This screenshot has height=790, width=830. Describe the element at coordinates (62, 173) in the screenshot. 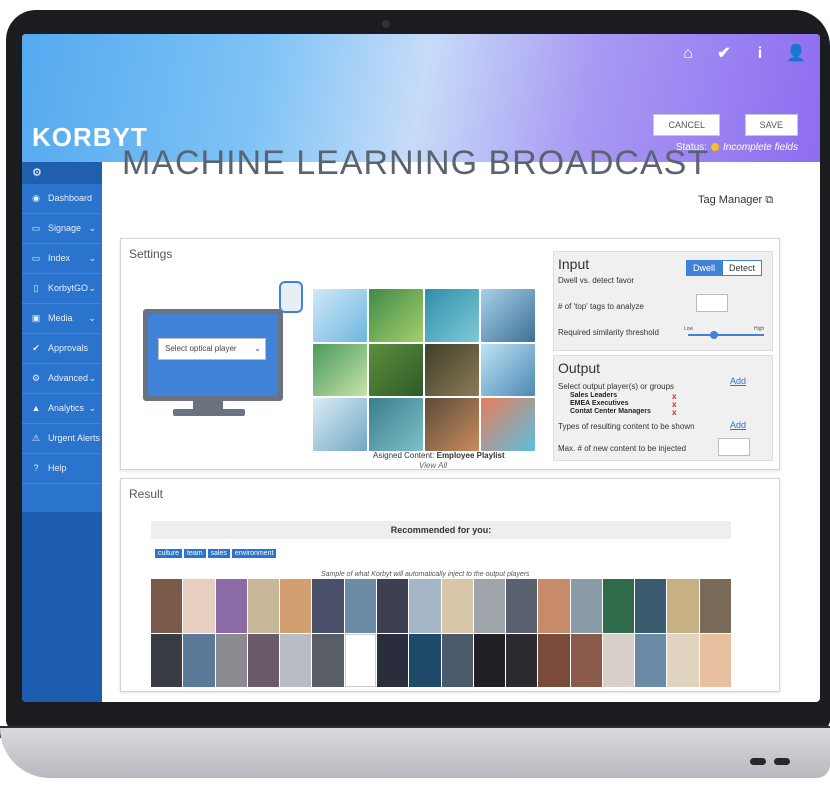

I see `sidebar-toggle: ⚙` at that location.